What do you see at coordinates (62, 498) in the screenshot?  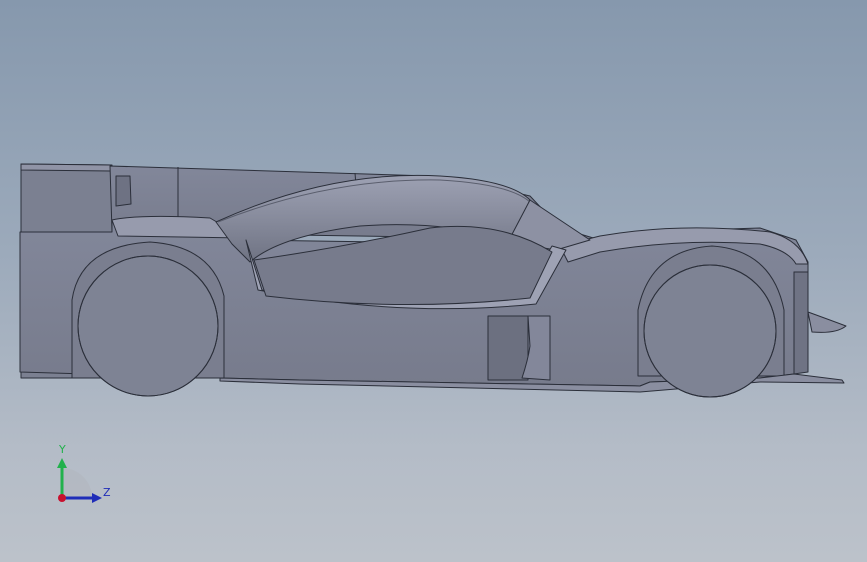 I see `x-axis-dot` at bounding box center [62, 498].